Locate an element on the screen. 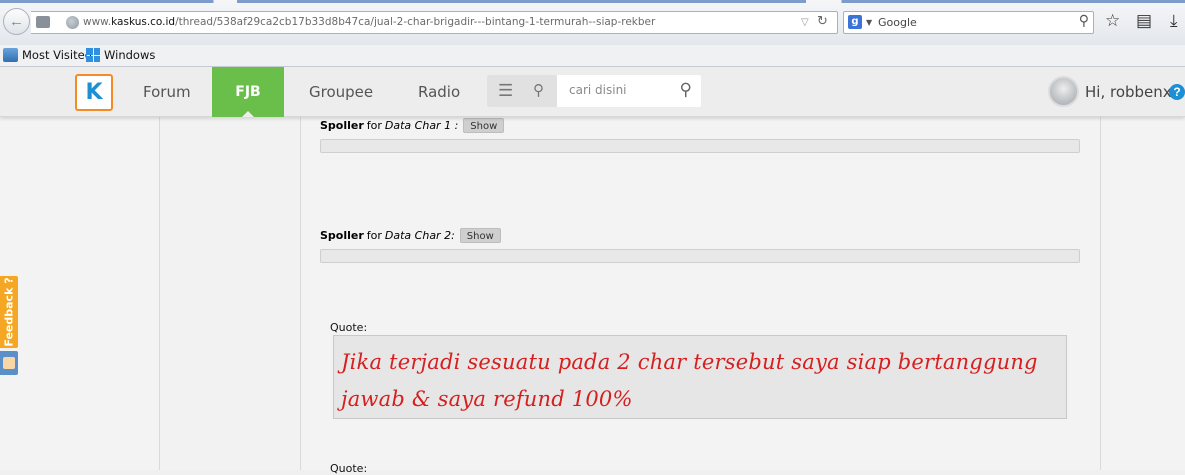 Image resolution: width=1185 pixels, height=475 pixels. engine-dropdown-icon: ▼ is located at coordinates (869, 22).